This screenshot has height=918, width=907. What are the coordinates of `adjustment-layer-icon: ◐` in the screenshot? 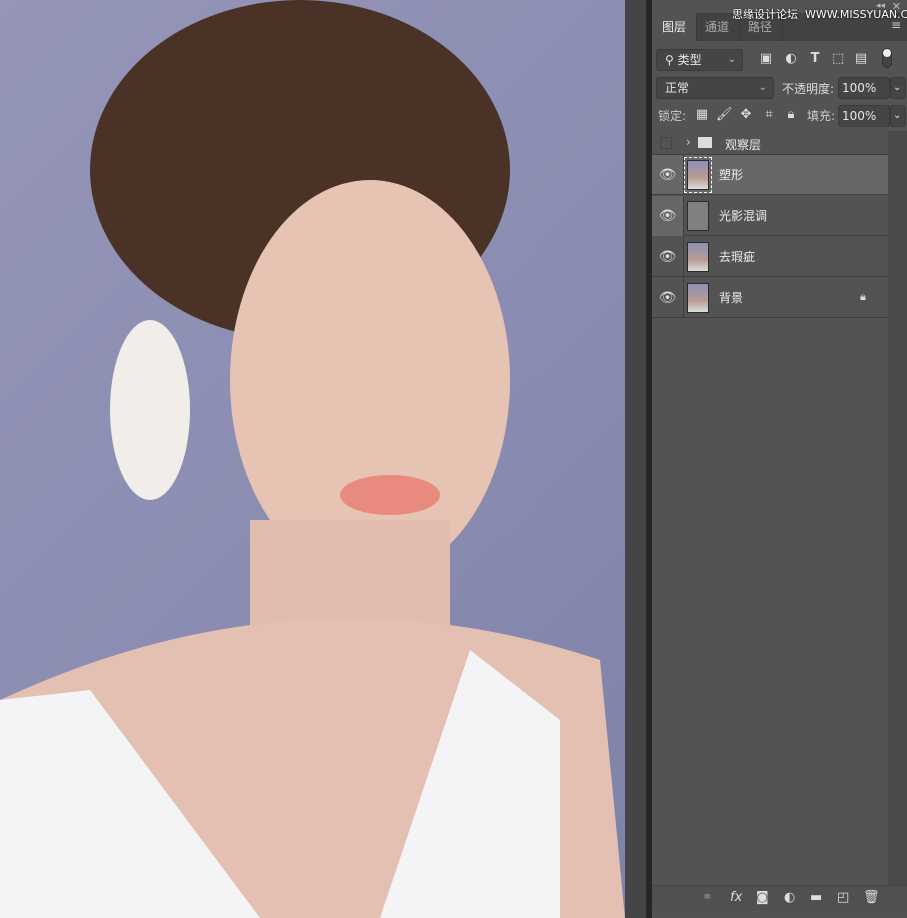 It's located at (789, 897).